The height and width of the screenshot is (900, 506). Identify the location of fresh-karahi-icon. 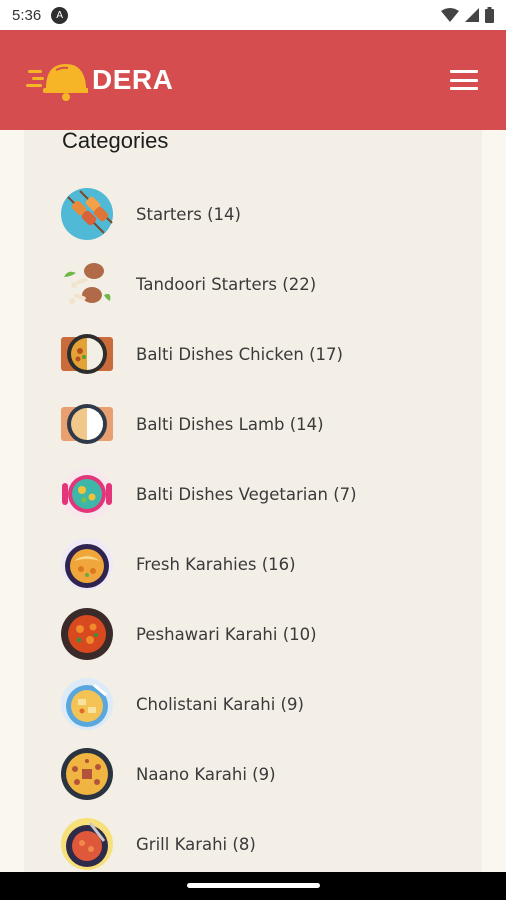
(87, 564).